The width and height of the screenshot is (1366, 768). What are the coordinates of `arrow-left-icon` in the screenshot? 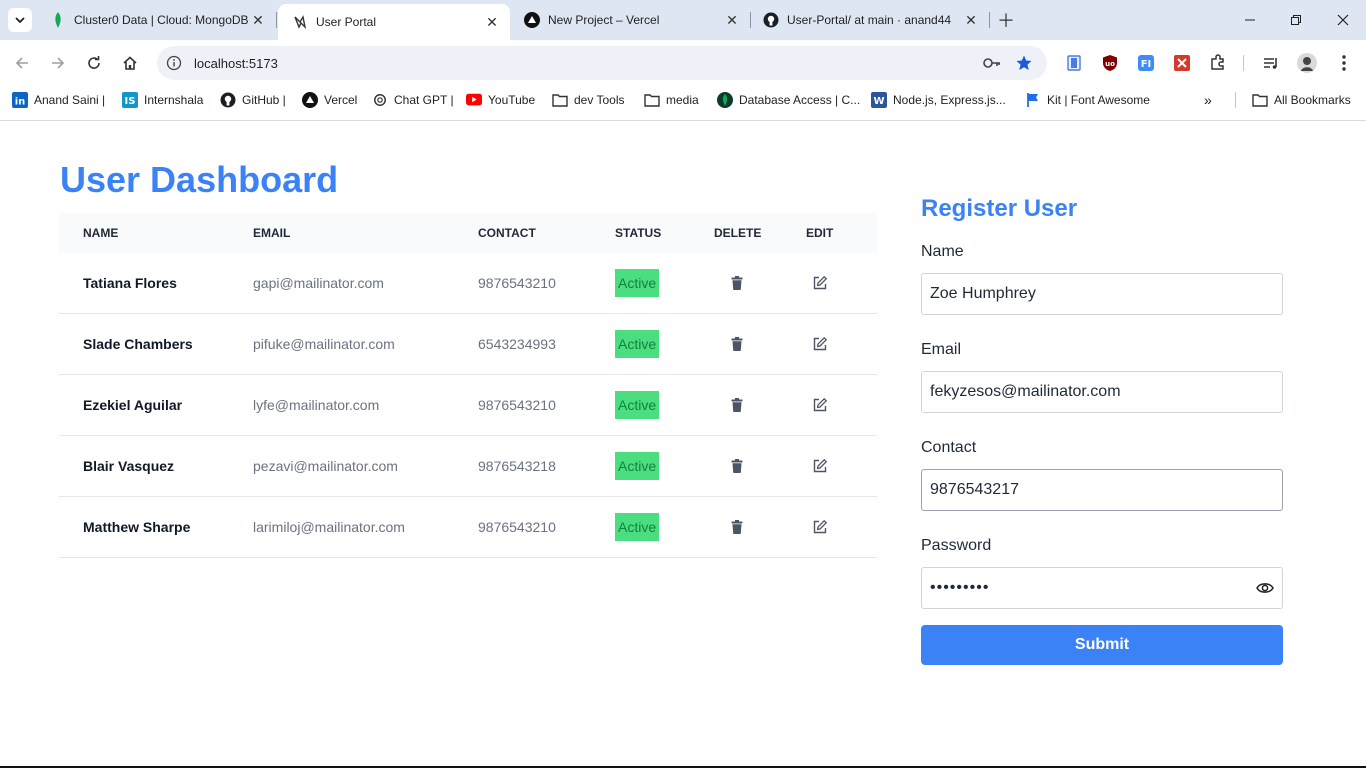 It's located at (21, 63).